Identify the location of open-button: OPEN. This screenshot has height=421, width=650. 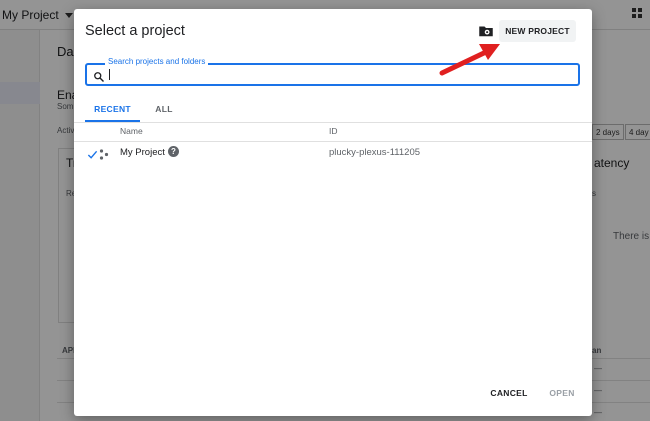
(562, 393).